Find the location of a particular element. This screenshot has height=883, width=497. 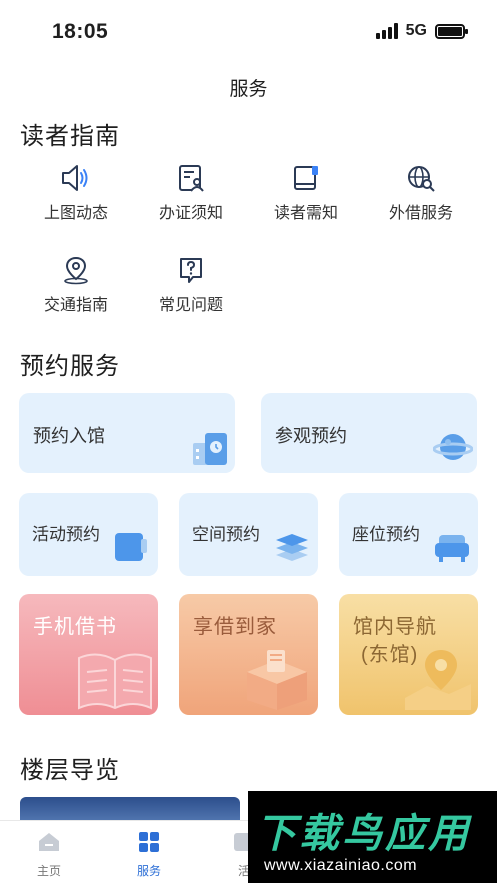

watermark-title: 下载鸟应用 is located at coordinates (363, 834).